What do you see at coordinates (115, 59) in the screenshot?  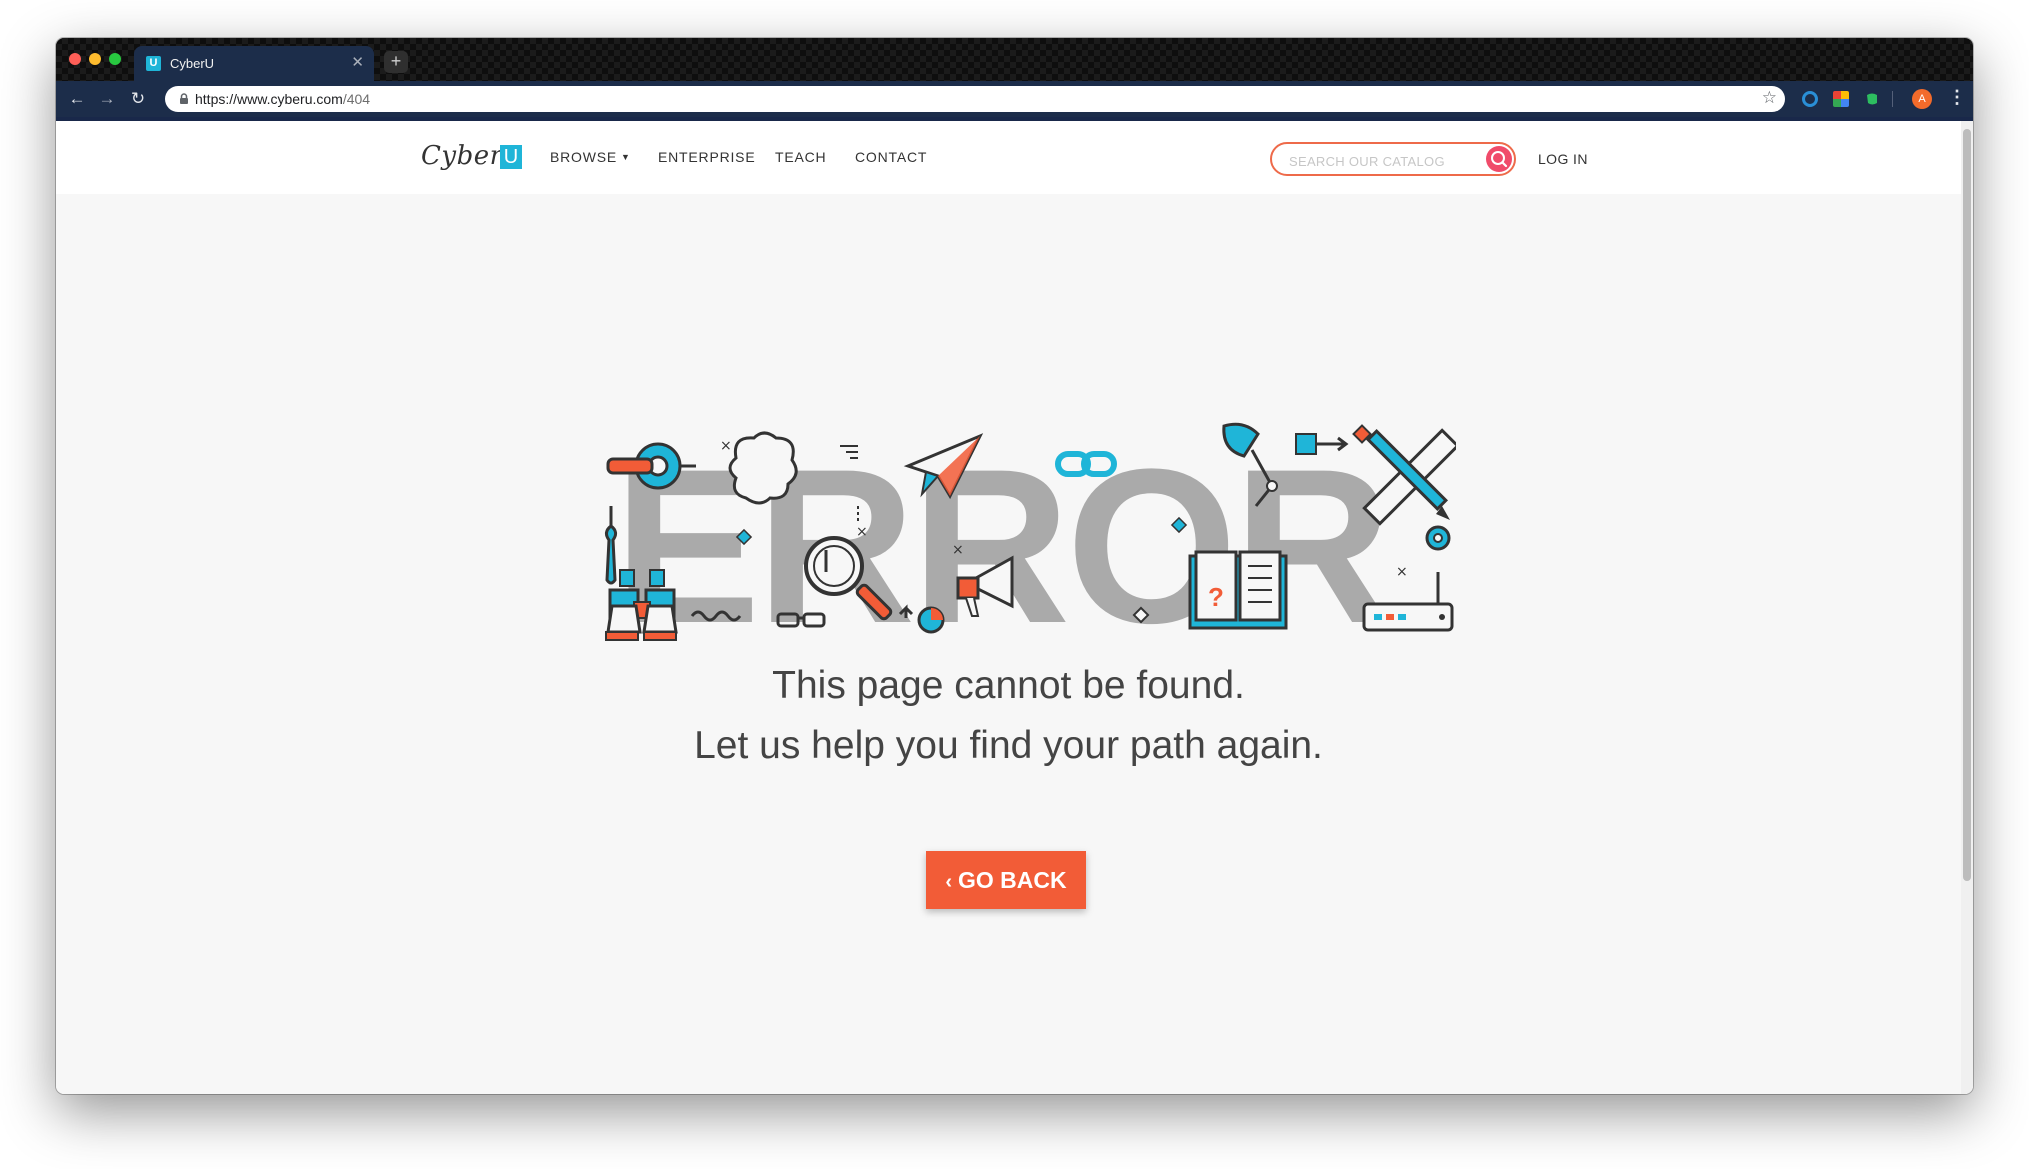 I see `maximize-window-button` at bounding box center [115, 59].